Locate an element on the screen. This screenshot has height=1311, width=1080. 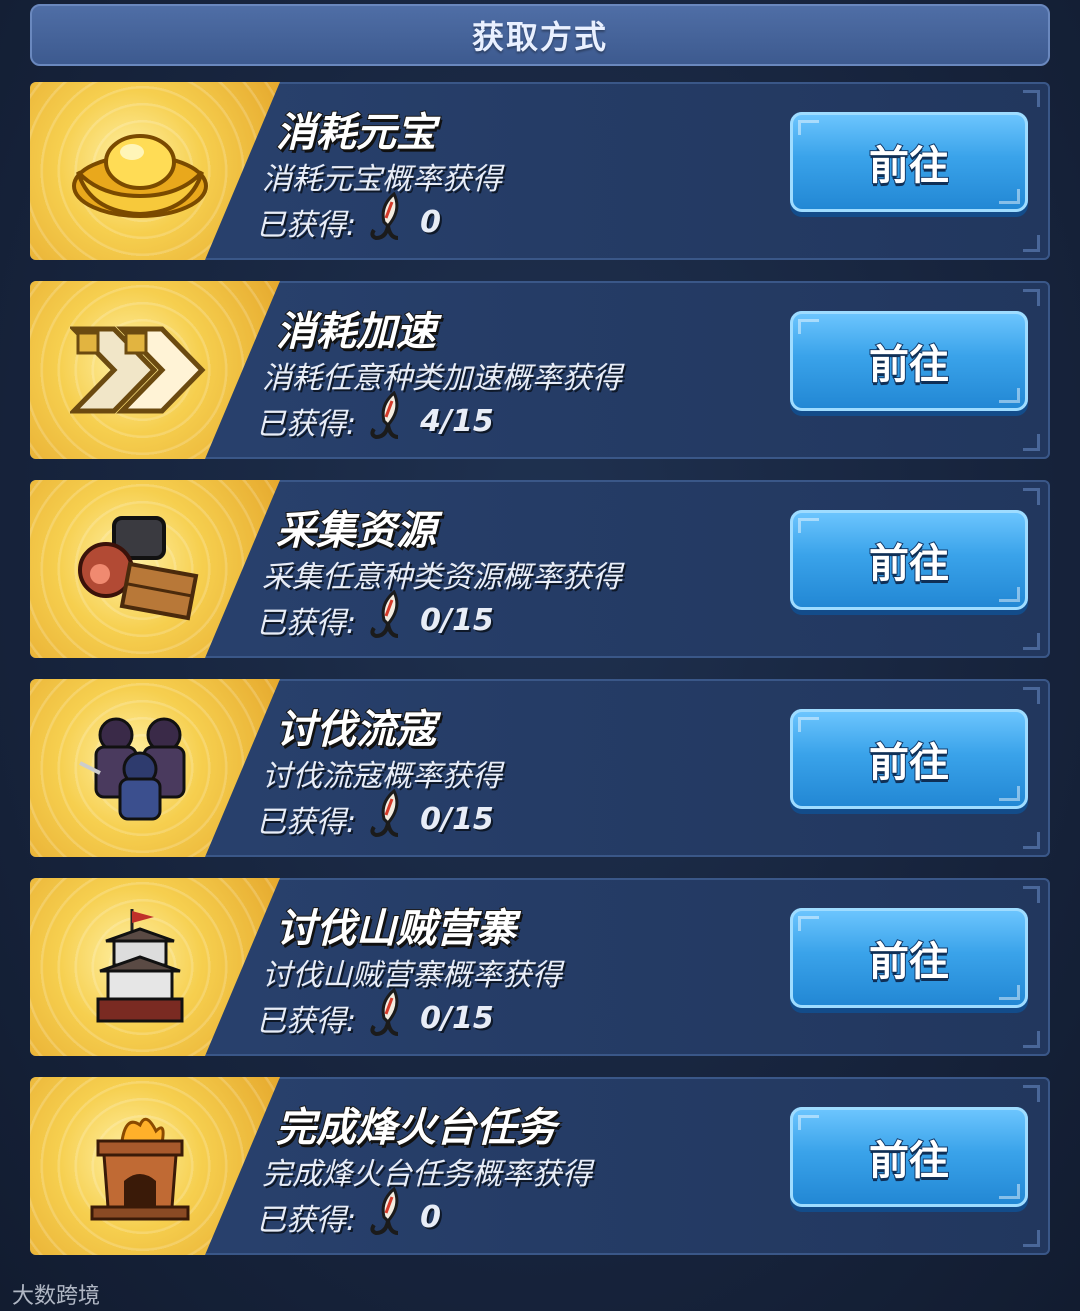
acquired-row: 已获得: 4/15 is located at coordinates (375, 416).